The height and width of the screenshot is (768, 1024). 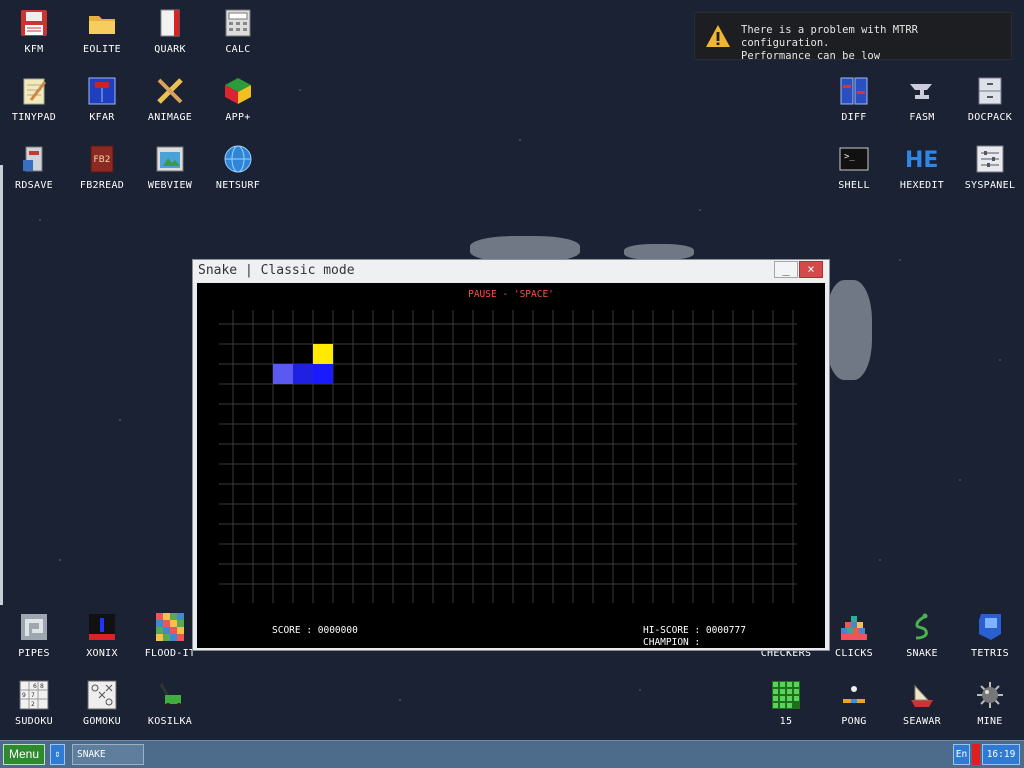 I want to click on svg-text: 7, so click(x=33, y=695).